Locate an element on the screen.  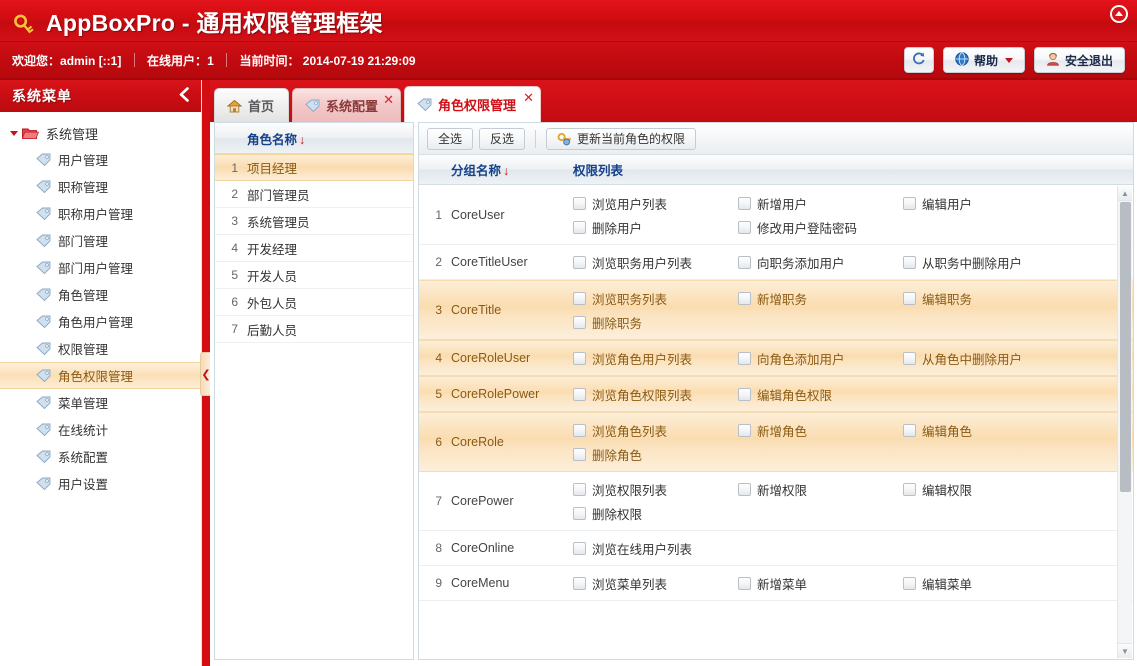
role-name-column-header: 角色名称 ↓ is located at coordinates (276, 138).